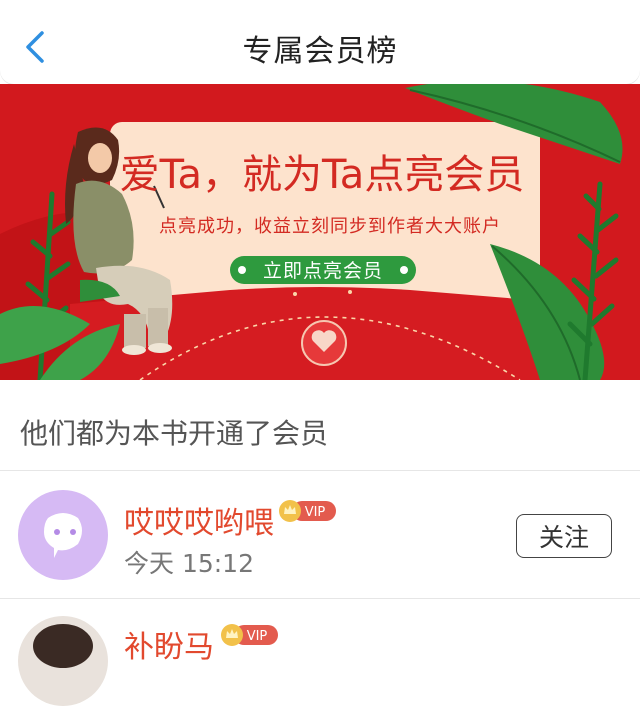 The width and height of the screenshot is (640, 728). Describe the element at coordinates (174, 433) in the screenshot. I see `section-title: 他们都为本书开通了会员` at that location.